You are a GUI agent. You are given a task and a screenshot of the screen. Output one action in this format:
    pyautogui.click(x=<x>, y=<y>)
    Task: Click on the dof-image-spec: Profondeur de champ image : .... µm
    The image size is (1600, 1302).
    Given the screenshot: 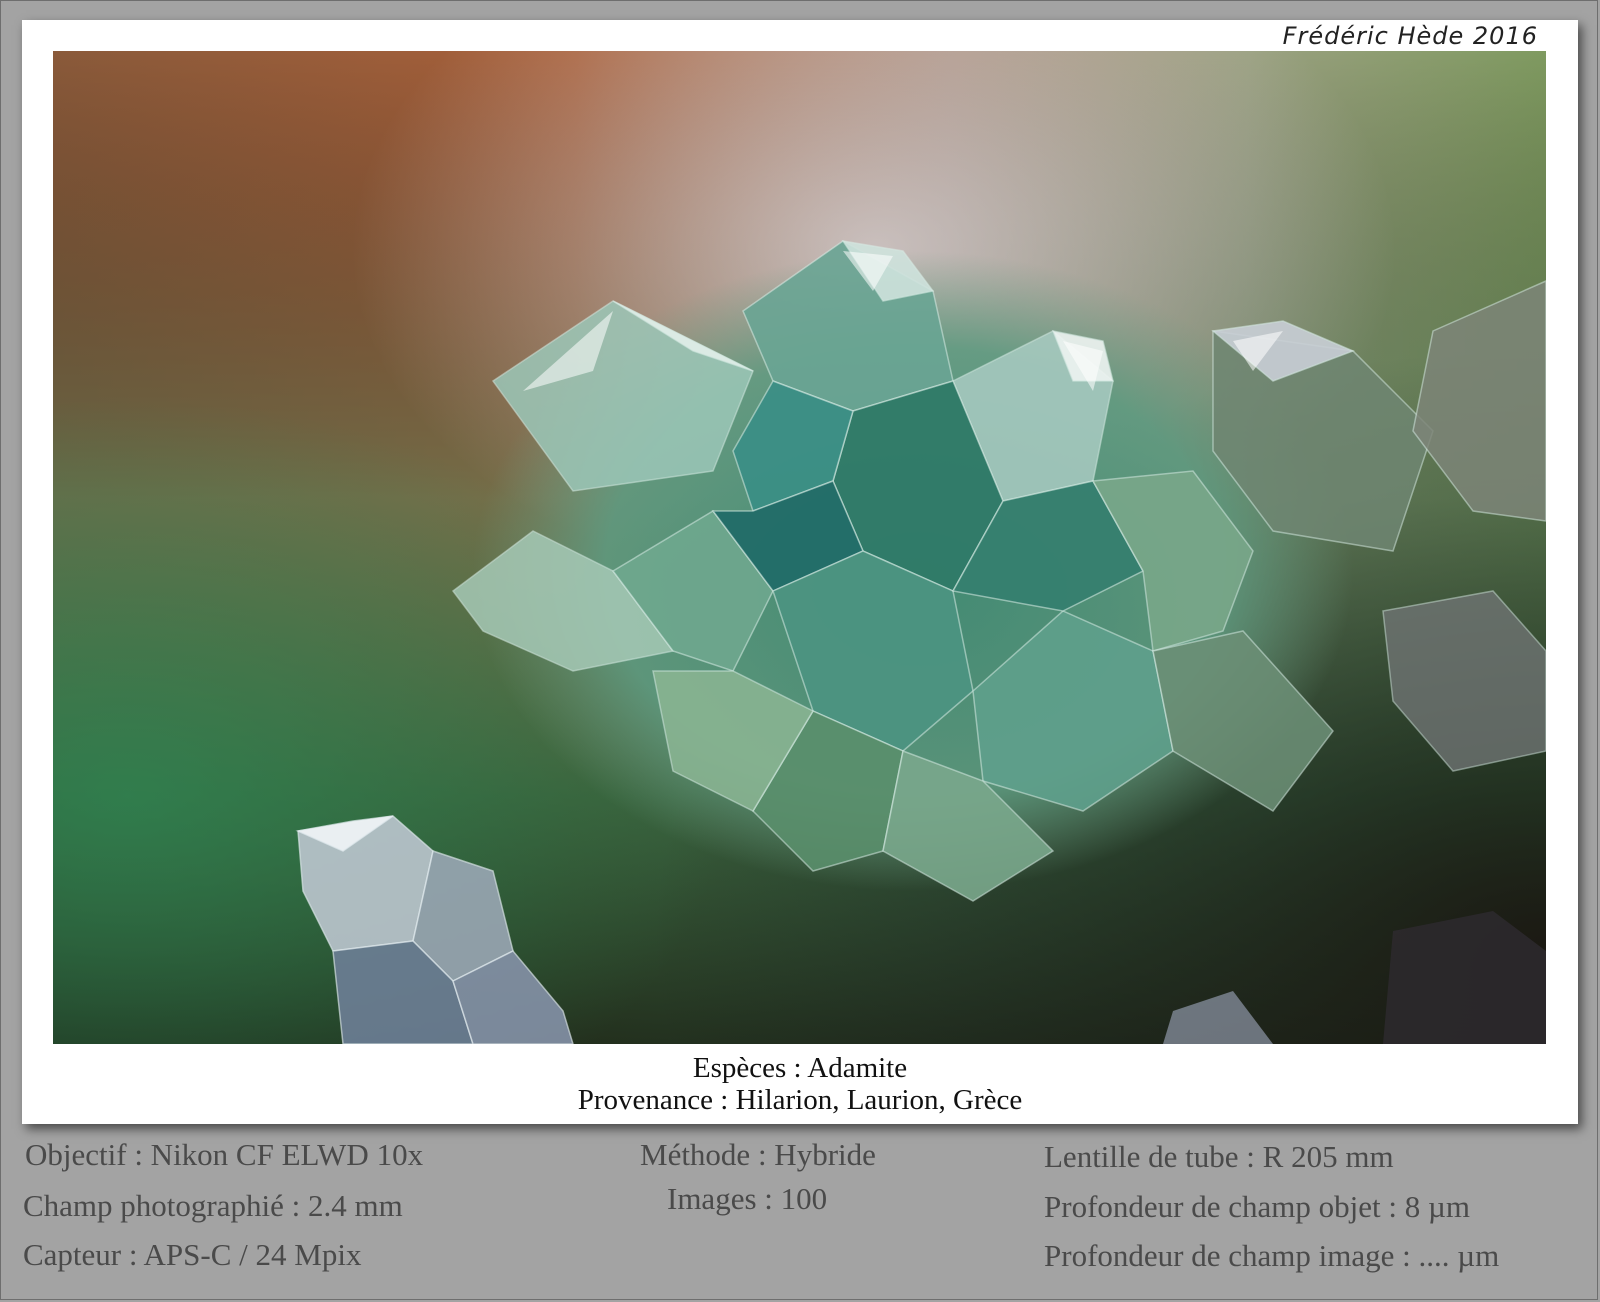 What is the action you would take?
    pyautogui.click(x=1272, y=1255)
    